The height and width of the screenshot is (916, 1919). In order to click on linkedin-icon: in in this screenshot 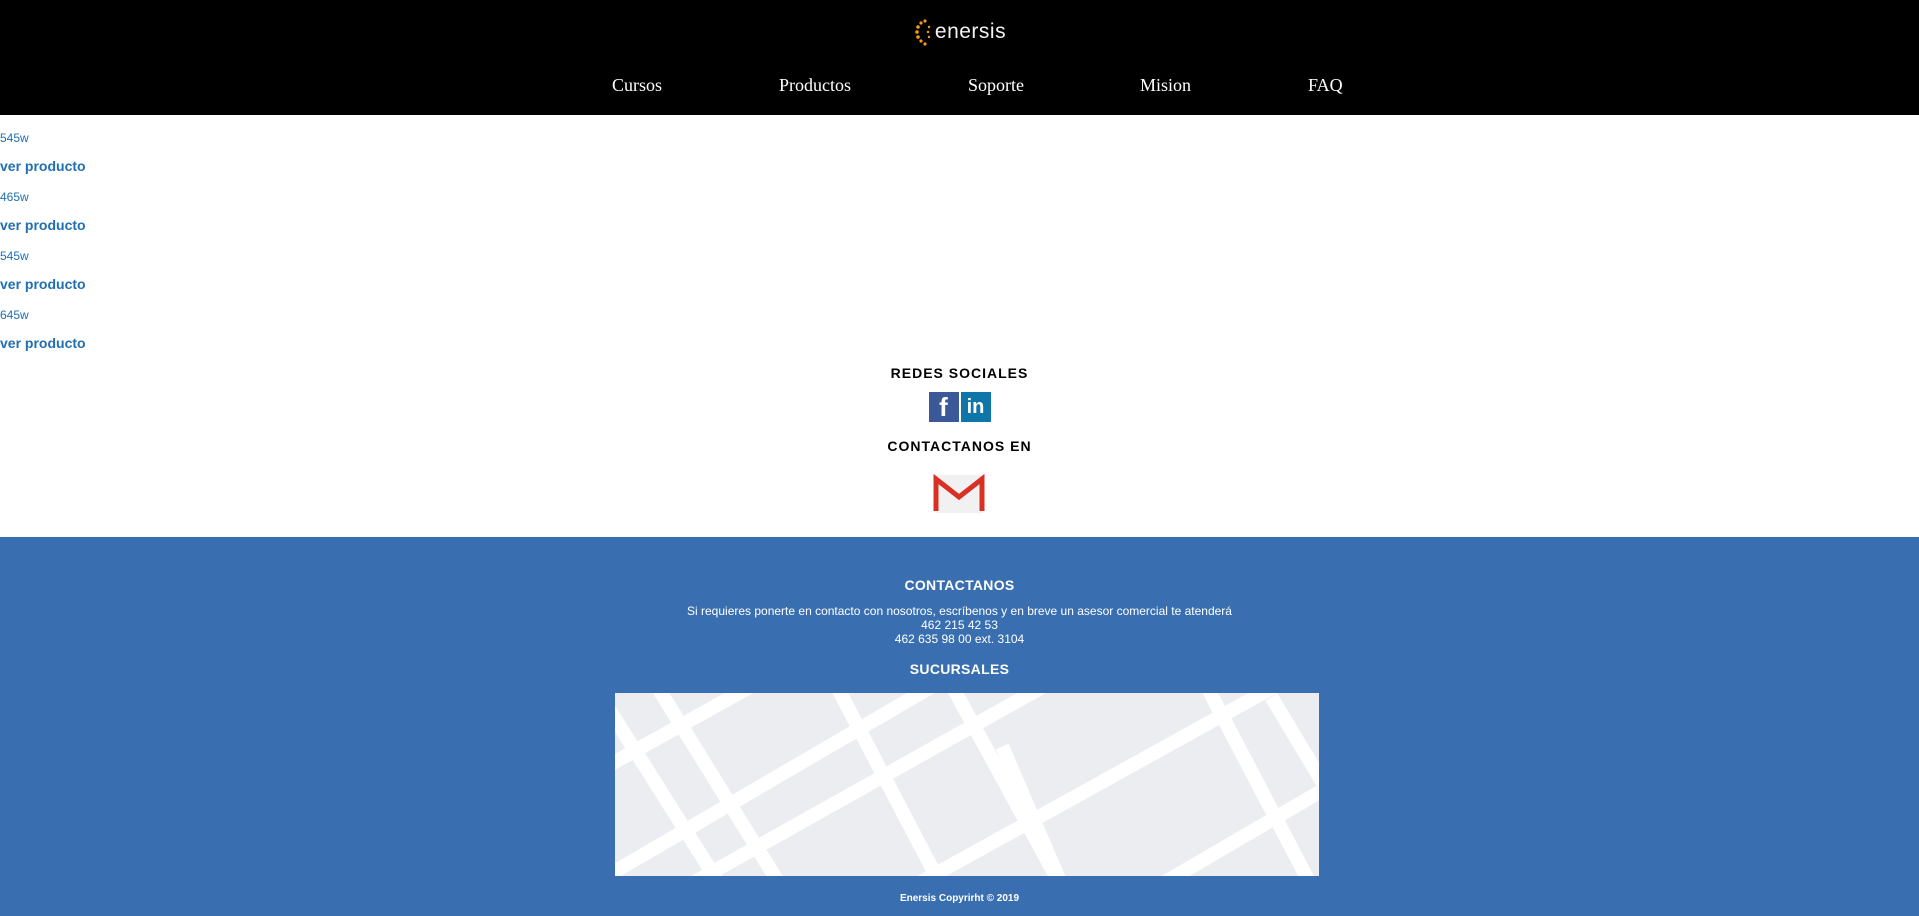, I will do `click(975, 407)`.